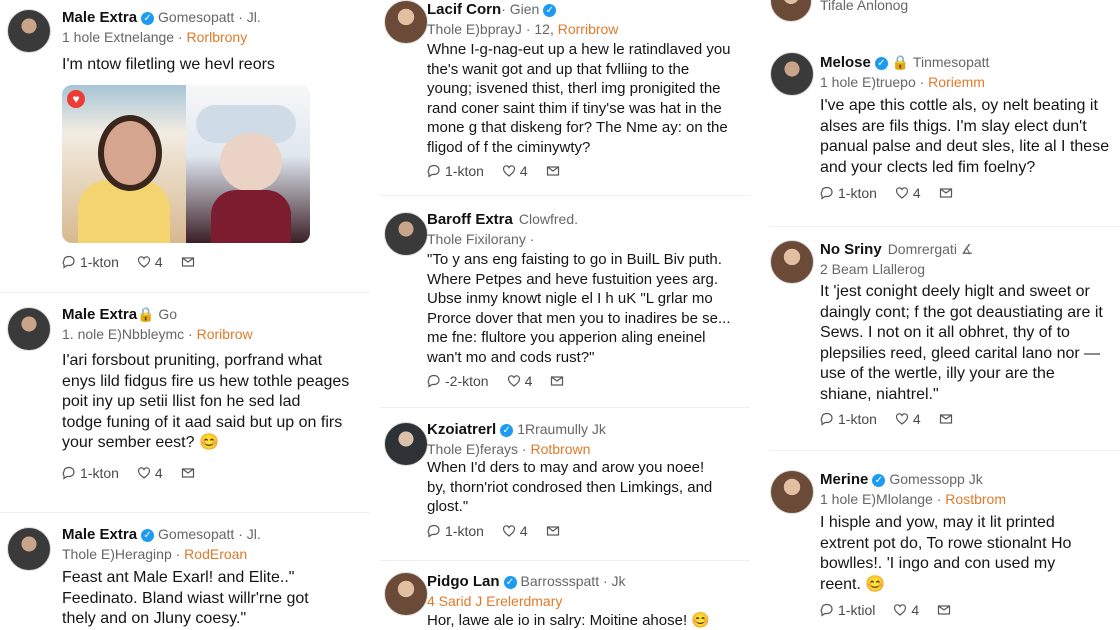 The image size is (1120, 630). Describe the element at coordinates (157, 314) in the screenshot. I see `handle-time: 🔒 Go` at that location.